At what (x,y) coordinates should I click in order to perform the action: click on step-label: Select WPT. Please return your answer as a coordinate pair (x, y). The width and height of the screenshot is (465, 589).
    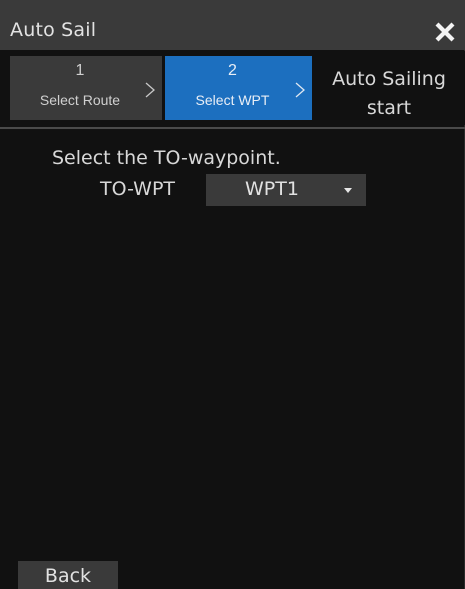
    Looking at the image, I should click on (232, 100).